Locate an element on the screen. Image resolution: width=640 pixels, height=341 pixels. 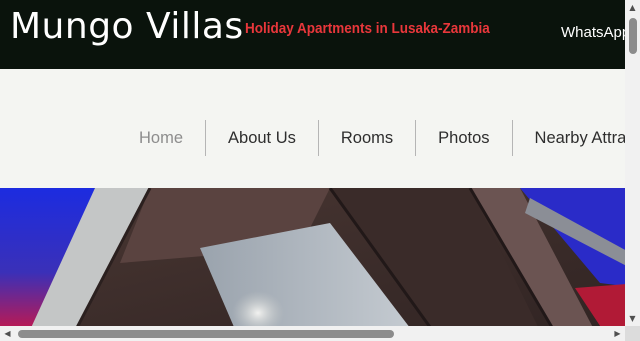
site-title: Mungo Villas is located at coordinates (127, 26).